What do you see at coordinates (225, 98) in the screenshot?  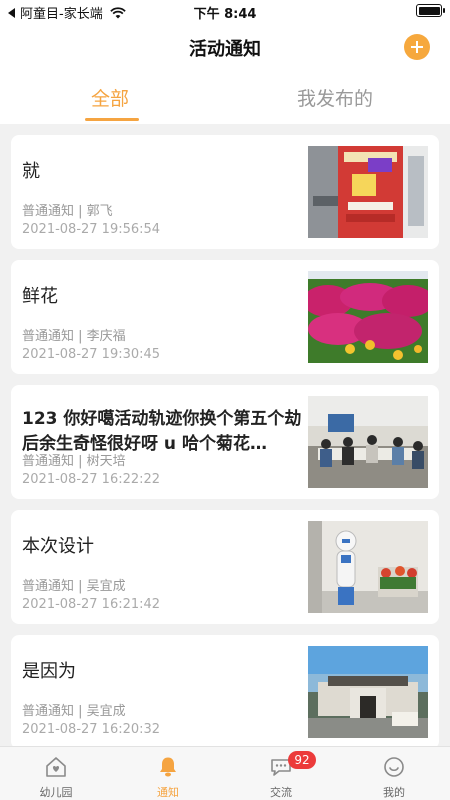 I see `filter-tabs: 全部 我发布的` at bounding box center [225, 98].